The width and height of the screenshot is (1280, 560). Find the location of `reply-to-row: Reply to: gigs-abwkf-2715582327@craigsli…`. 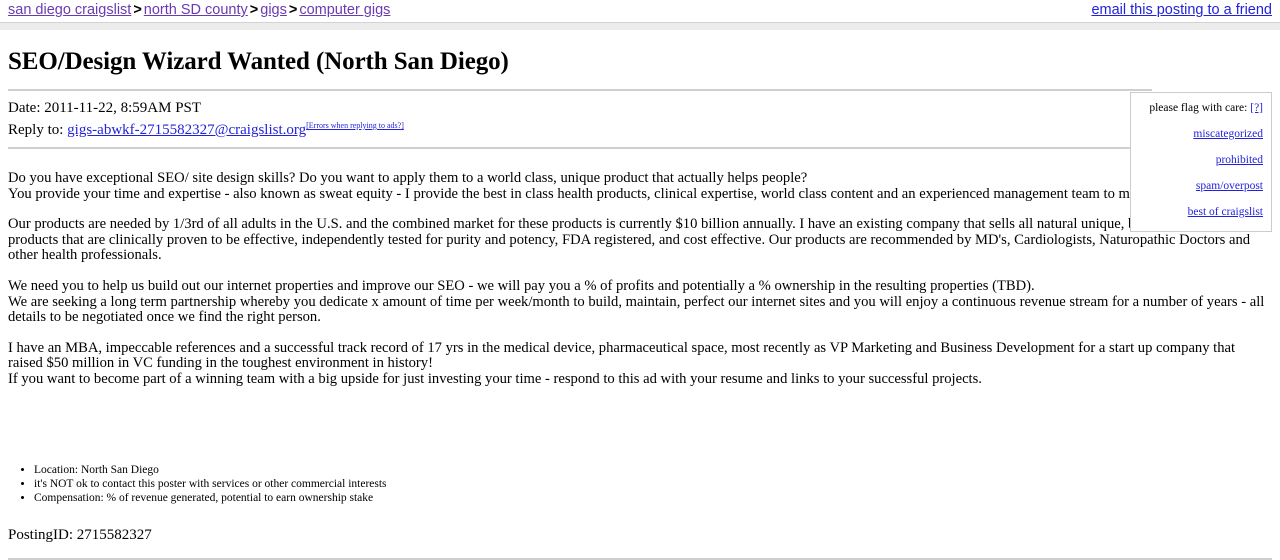

reply-to-row: Reply to: gigs-abwkf-2715582327@craigsli… is located at coordinates (640, 128).